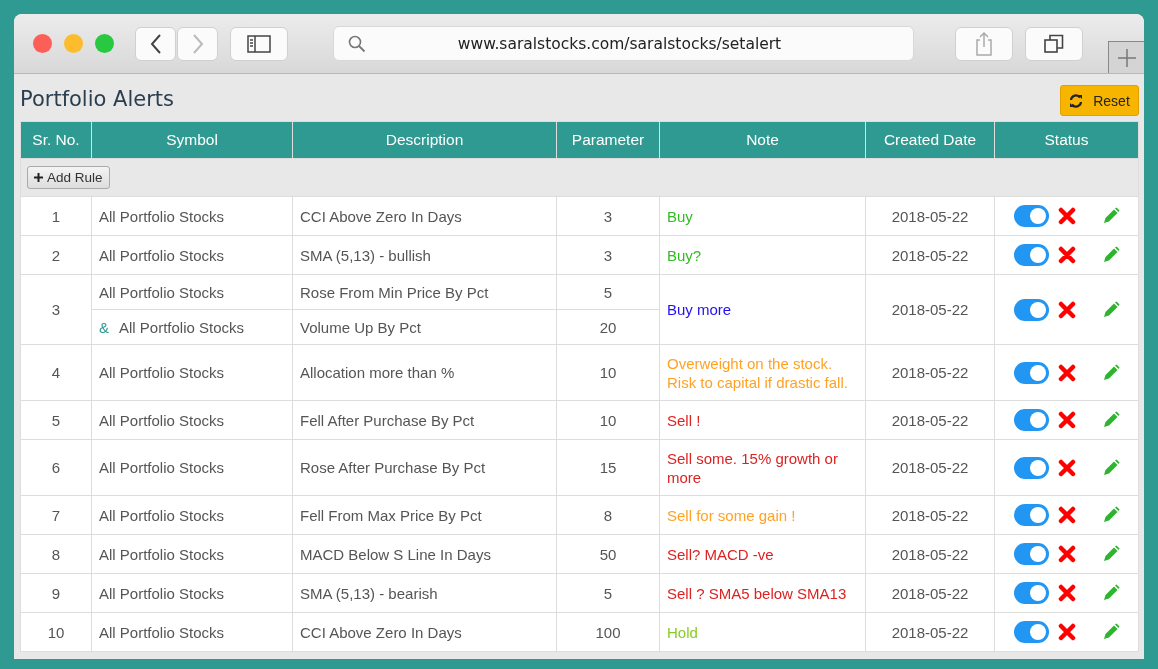 The image size is (1158, 669). I want to click on column-header: Created Date, so click(930, 140).